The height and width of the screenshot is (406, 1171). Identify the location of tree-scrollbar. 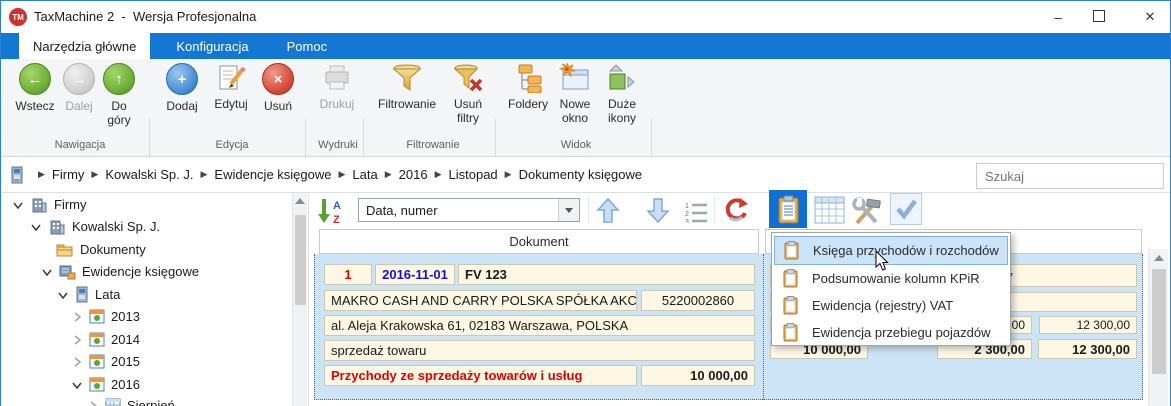
(299, 299).